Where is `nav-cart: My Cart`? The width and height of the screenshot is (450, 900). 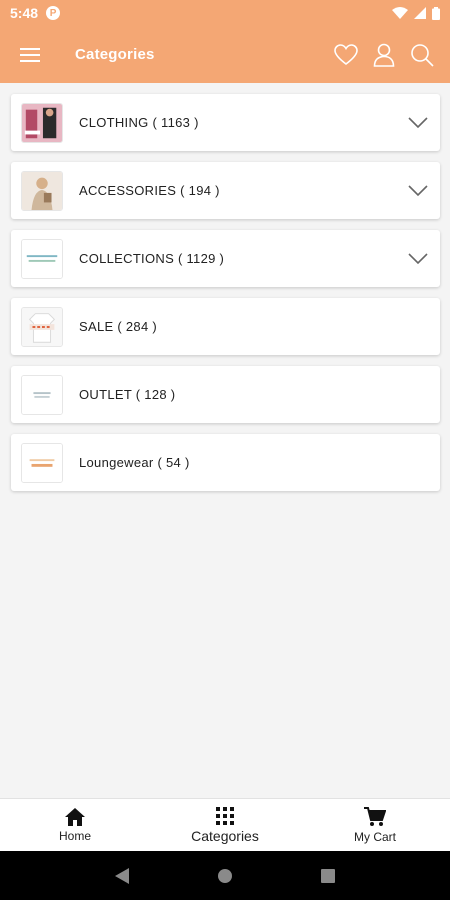 nav-cart: My Cart is located at coordinates (375, 825).